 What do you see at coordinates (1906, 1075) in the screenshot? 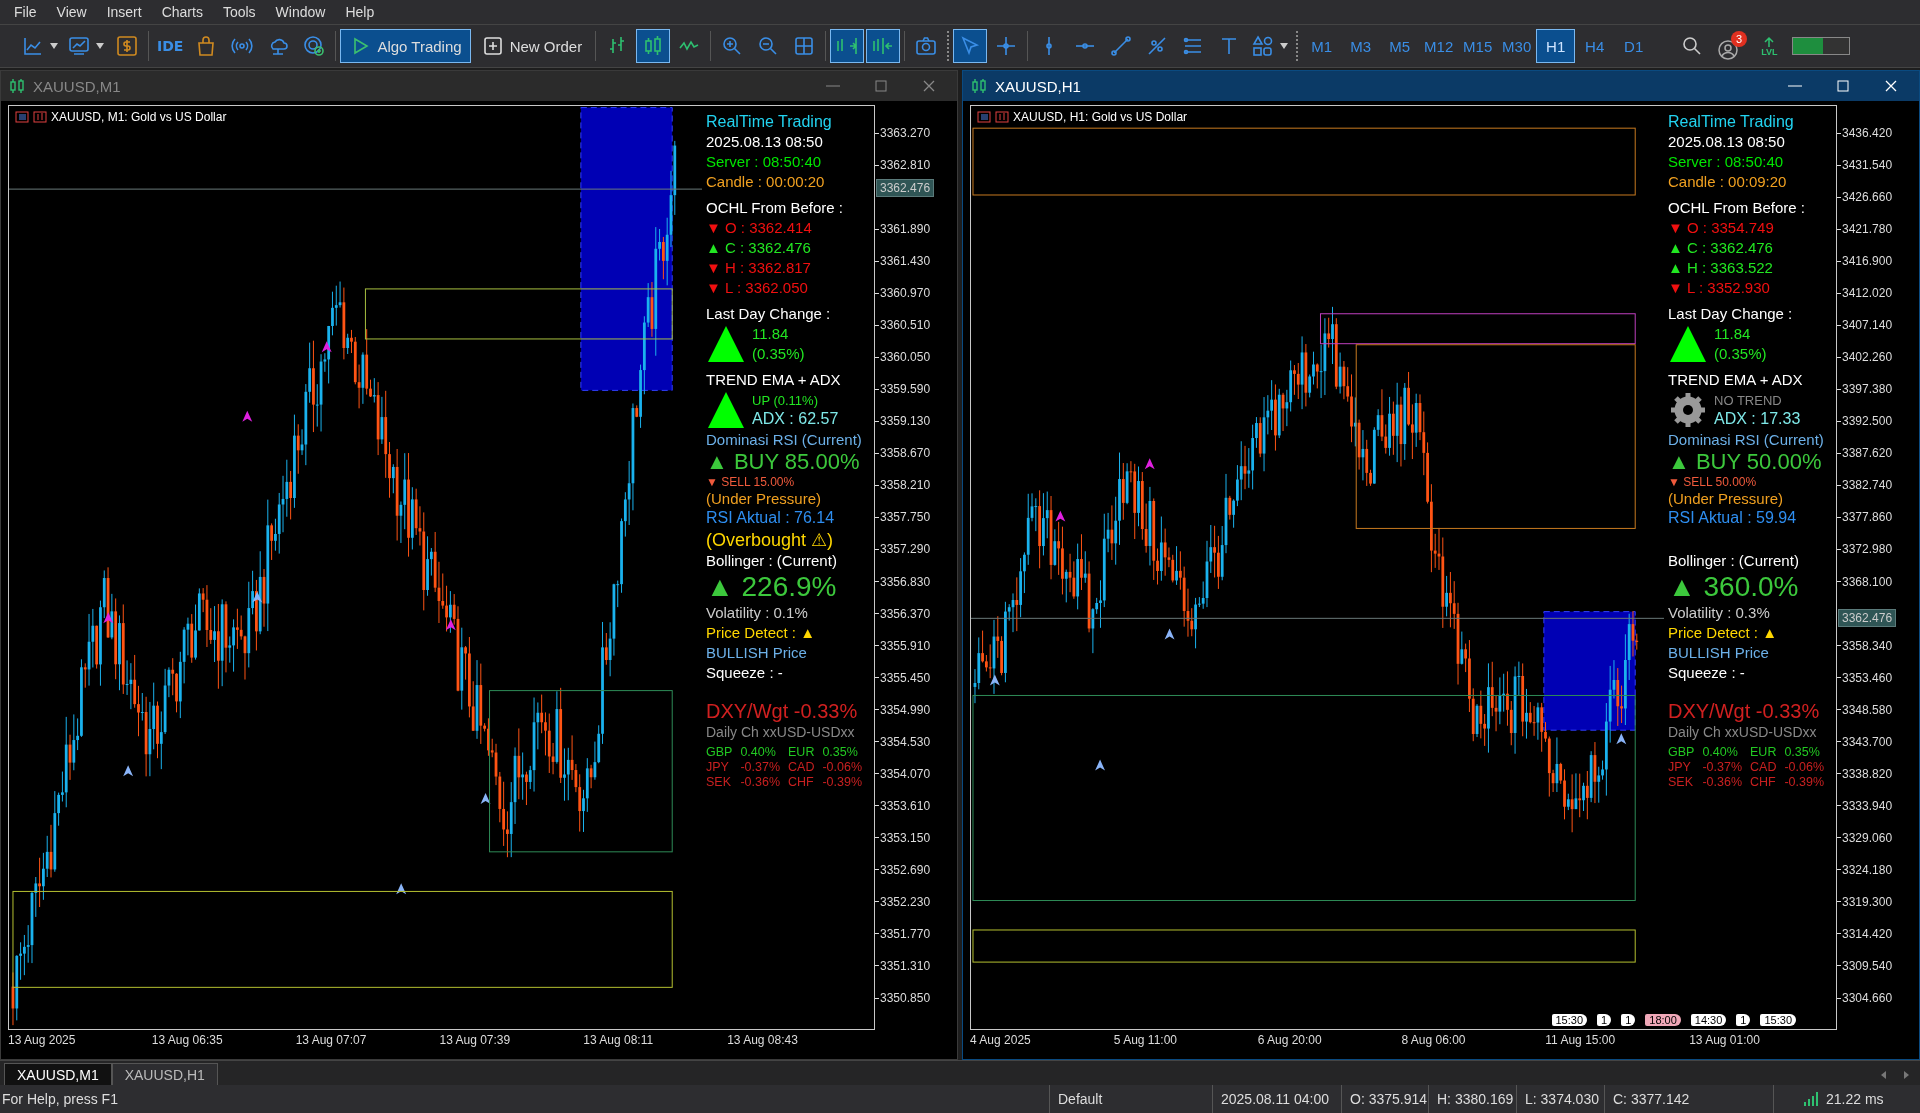
I see `scroll-right-icon` at bounding box center [1906, 1075].